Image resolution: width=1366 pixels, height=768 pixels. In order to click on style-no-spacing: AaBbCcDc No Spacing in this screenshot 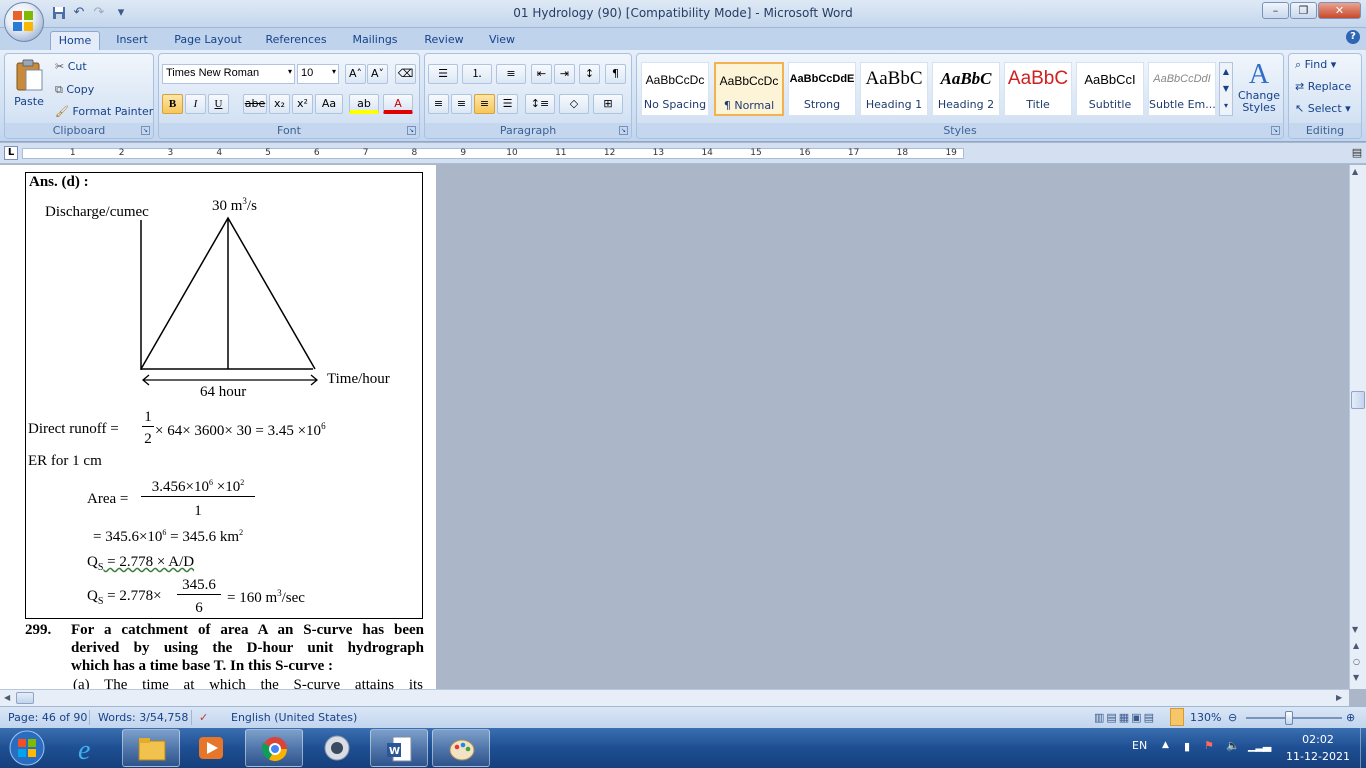, I will do `click(675, 89)`.